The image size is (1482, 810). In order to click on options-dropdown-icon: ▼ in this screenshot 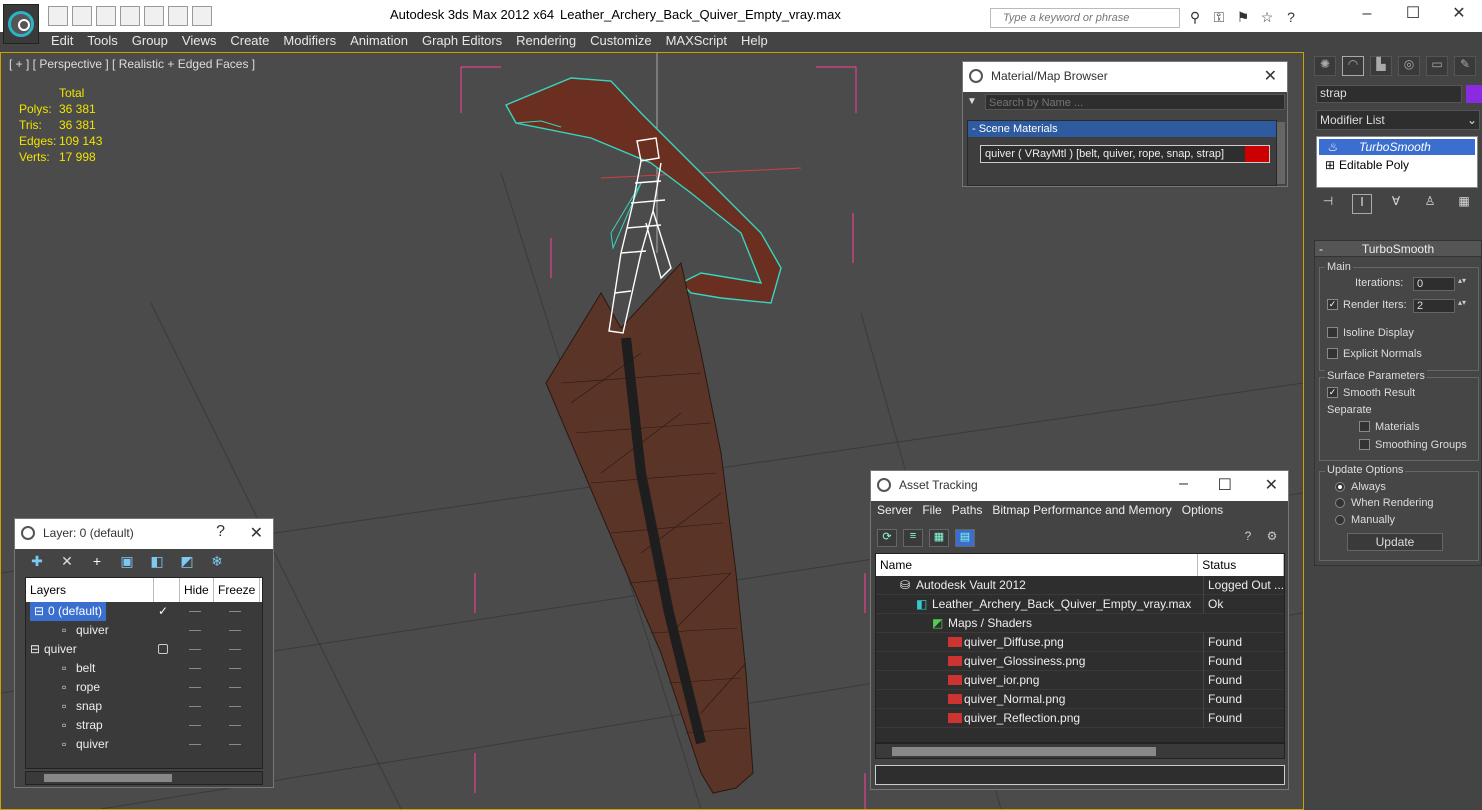, I will do `click(972, 101)`.